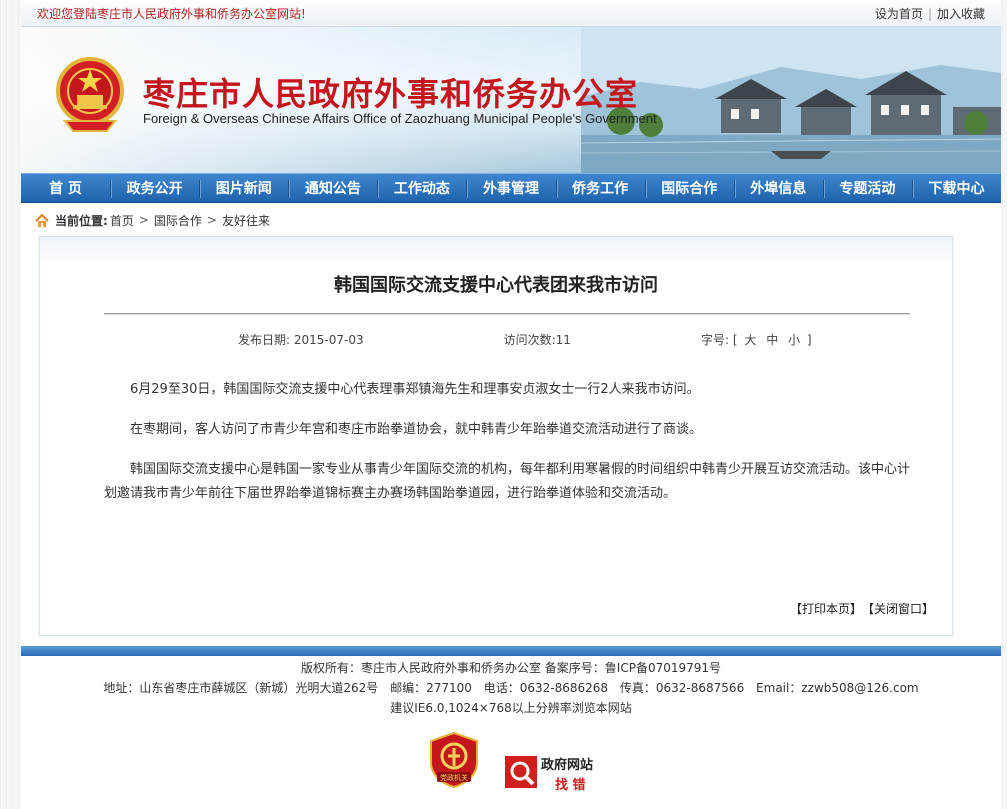  What do you see at coordinates (511, 668) in the screenshot?
I see `footer-copyright: 版权所有：枣庄市人民政府外事和侨务办公室 备案序号：鲁ICP备07019791号` at bounding box center [511, 668].